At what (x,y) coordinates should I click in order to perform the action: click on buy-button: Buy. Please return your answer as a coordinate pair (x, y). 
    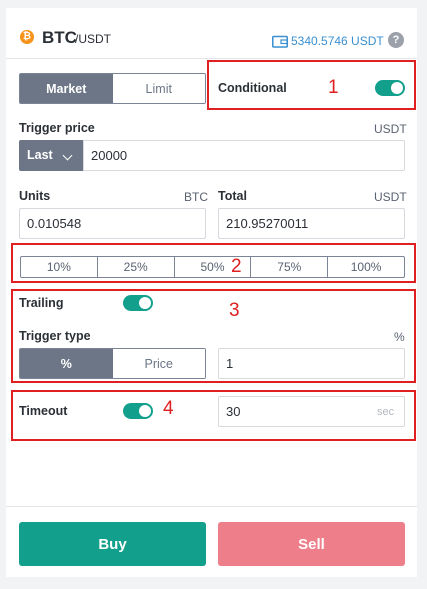
    Looking at the image, I should click on (112, 544).